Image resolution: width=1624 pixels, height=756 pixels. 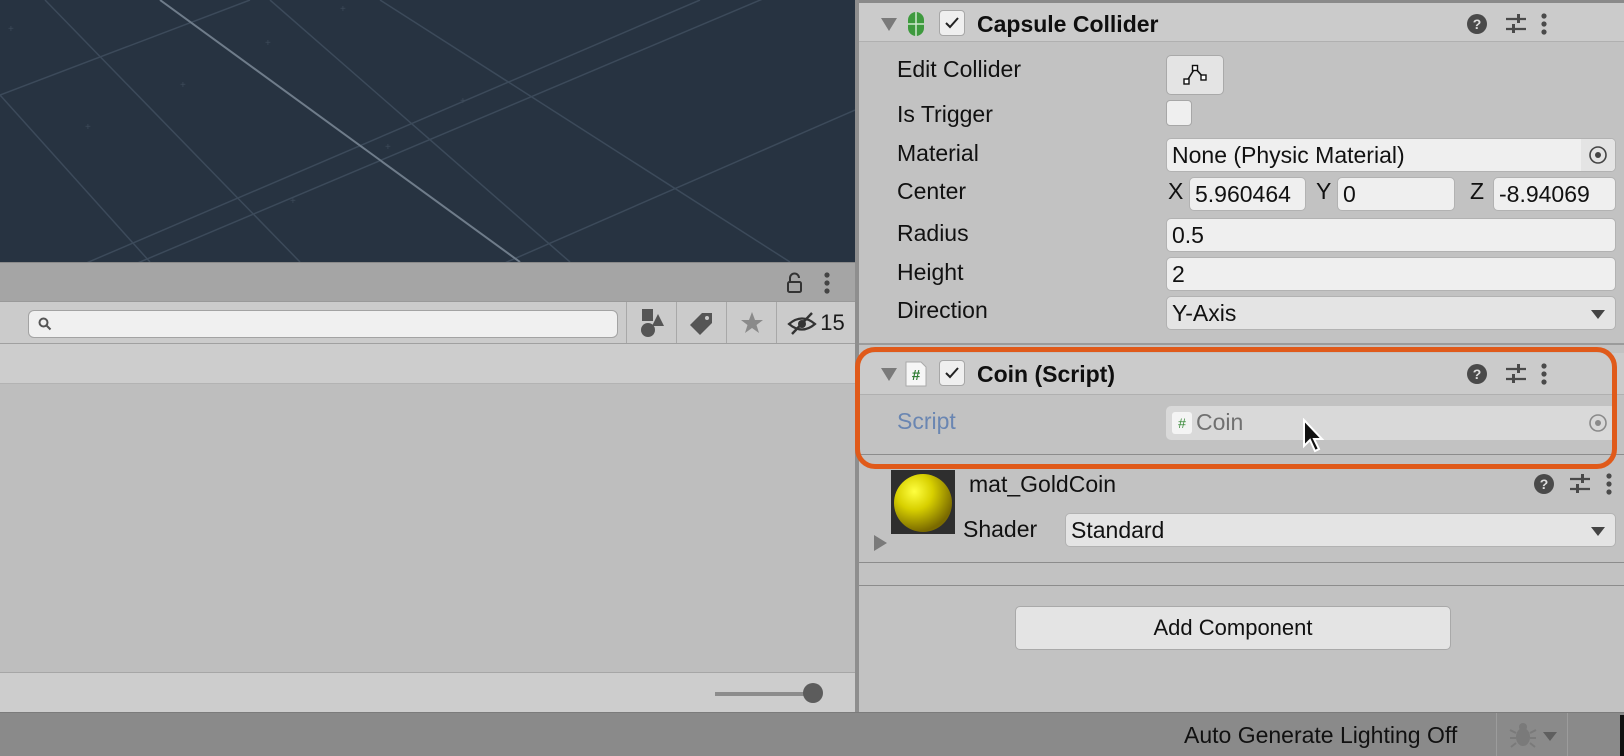 I want to click on center-x-label: X, so click(x=1175, y=191).